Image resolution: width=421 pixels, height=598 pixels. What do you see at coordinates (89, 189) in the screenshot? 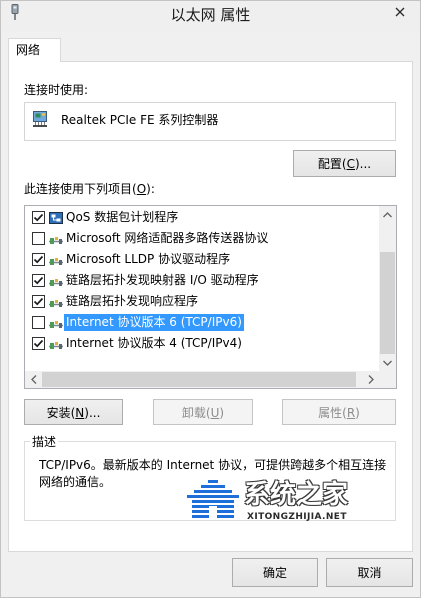
I see `components-label: 此连接使用下列项目(O):` at bounding box center [89, 189].